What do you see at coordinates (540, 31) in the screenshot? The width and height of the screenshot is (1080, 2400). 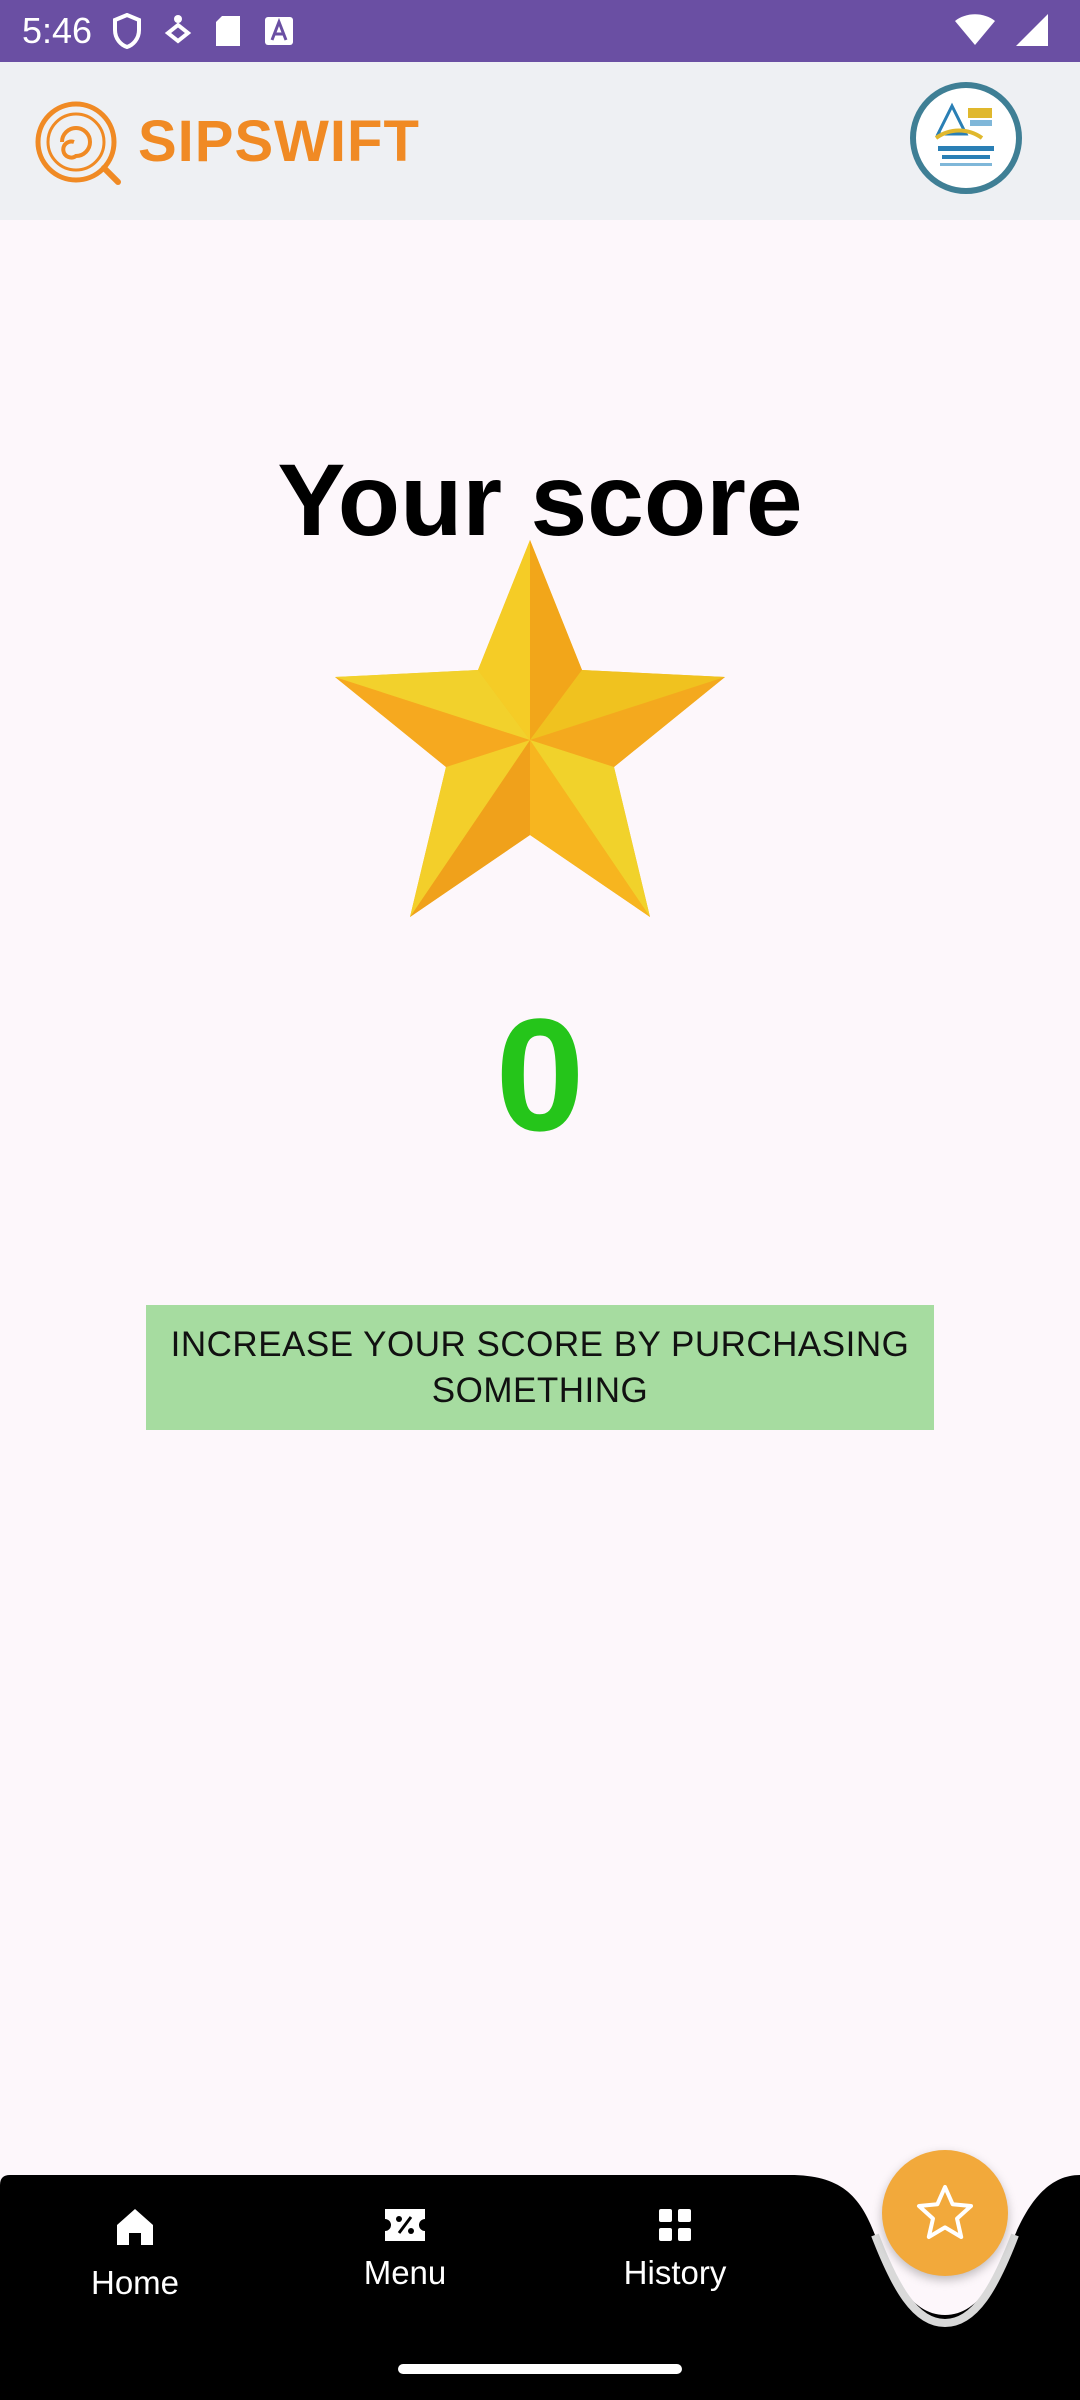 I see `status-bar: 5:46` at bounding box center [540, 31].